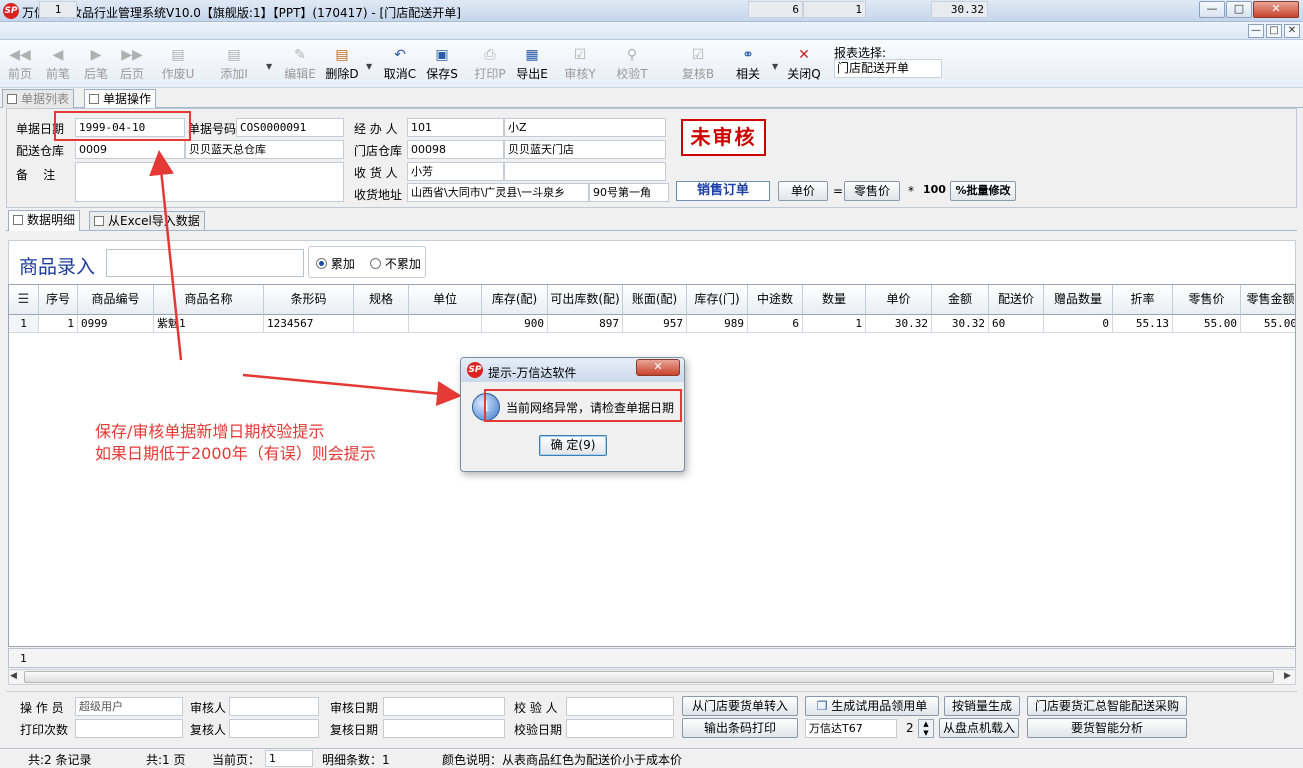  Describe the element at coordinates (475, 370) in the screenshot. I see `dialog-logo-icon: SP` at that location.